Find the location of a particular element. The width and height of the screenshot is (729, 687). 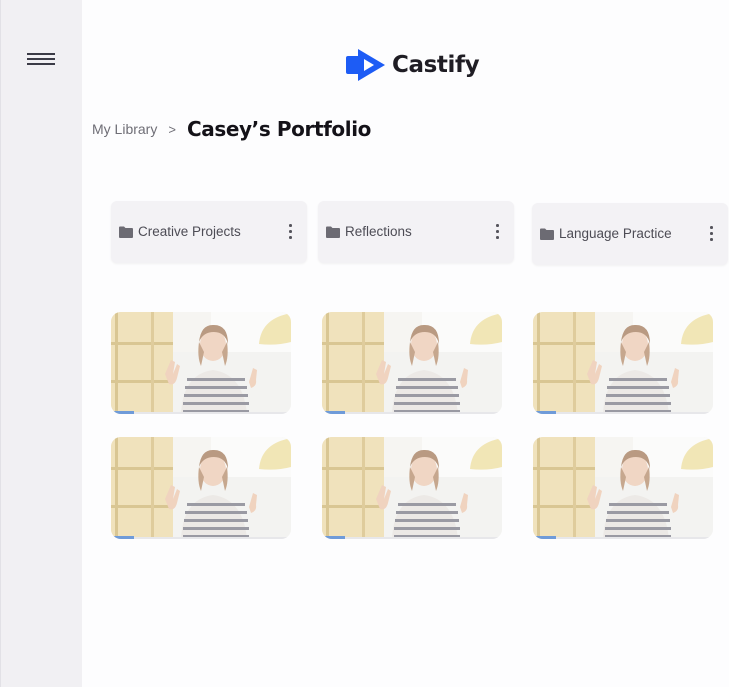

castify-logo-icon is located at coordinates (365, 65).